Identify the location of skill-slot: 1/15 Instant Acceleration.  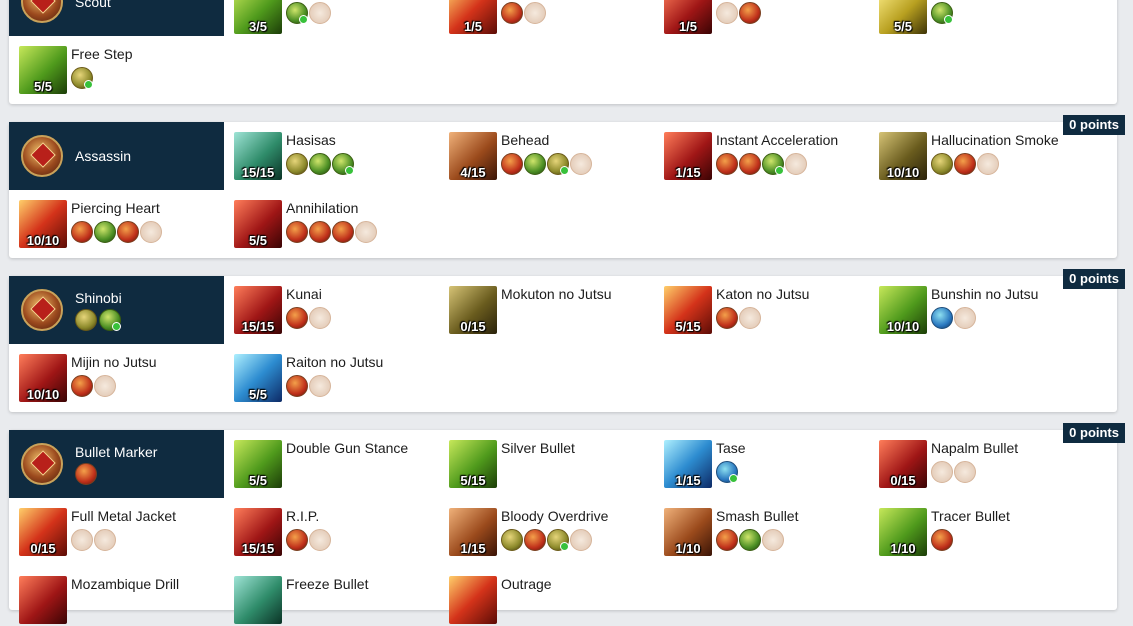
(769, 157).